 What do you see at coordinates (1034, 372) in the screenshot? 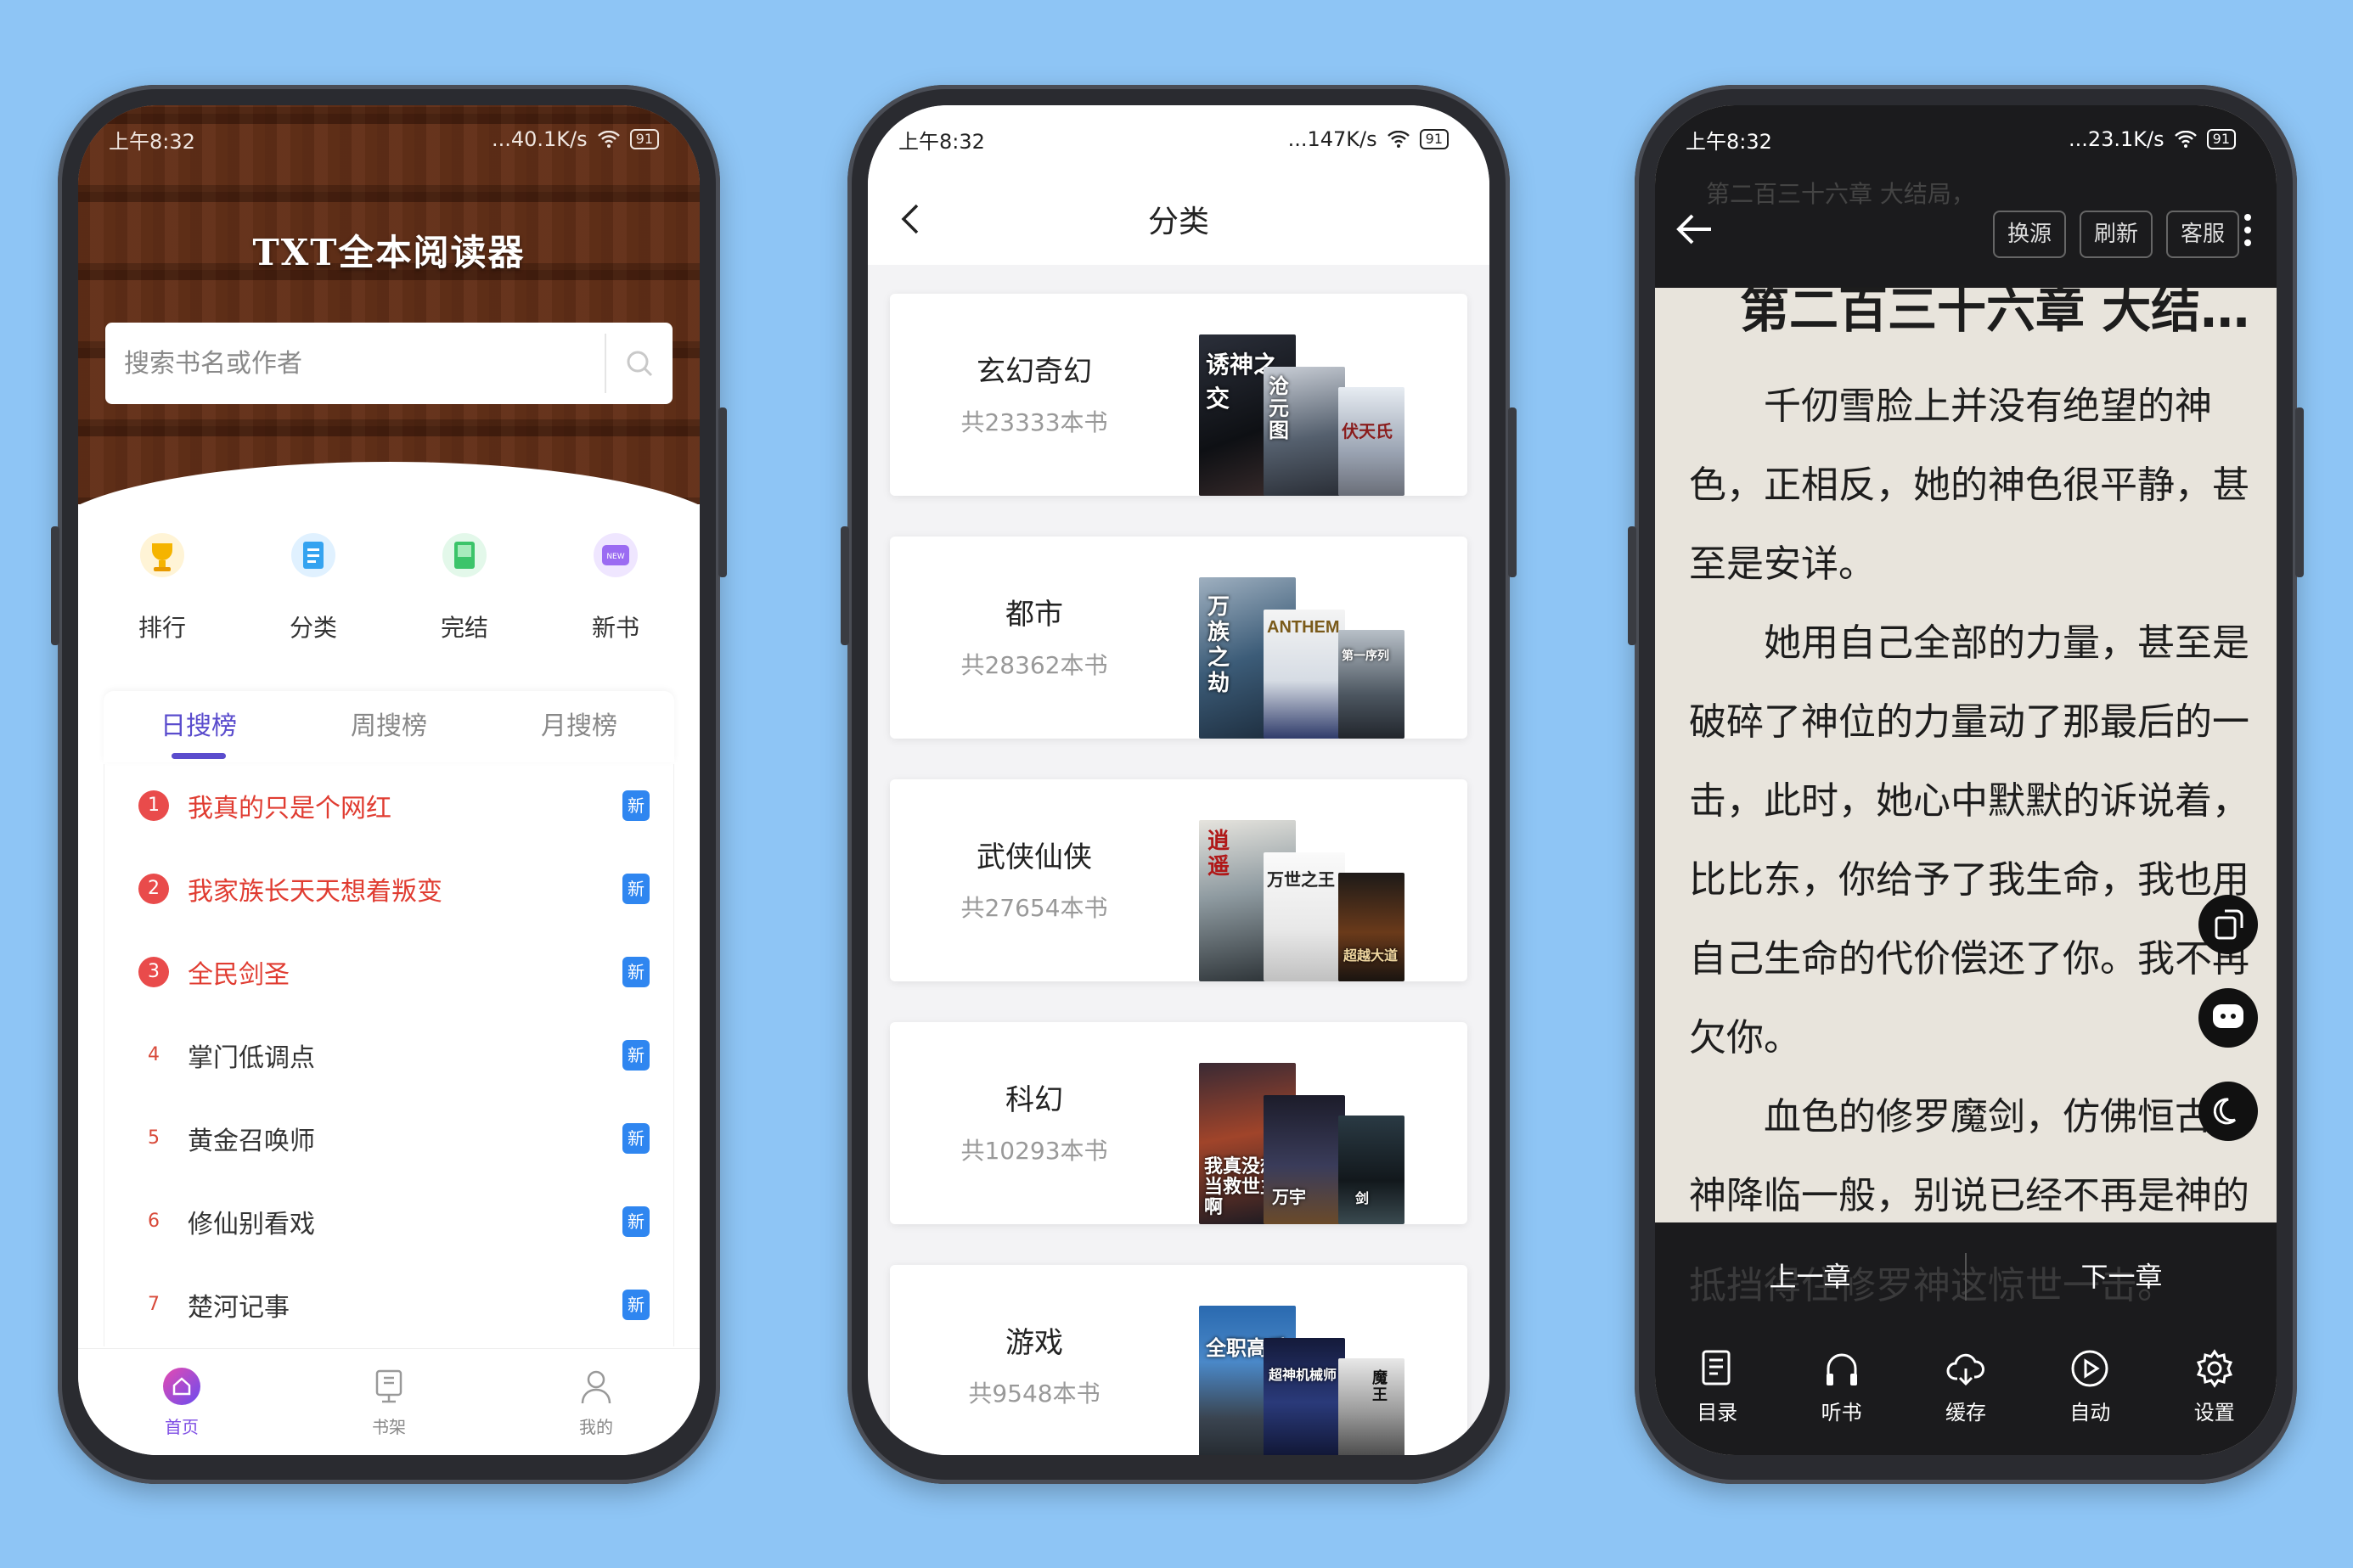
I see `category-name: 玄幻奇幻` at bounding box center [1034, 372].